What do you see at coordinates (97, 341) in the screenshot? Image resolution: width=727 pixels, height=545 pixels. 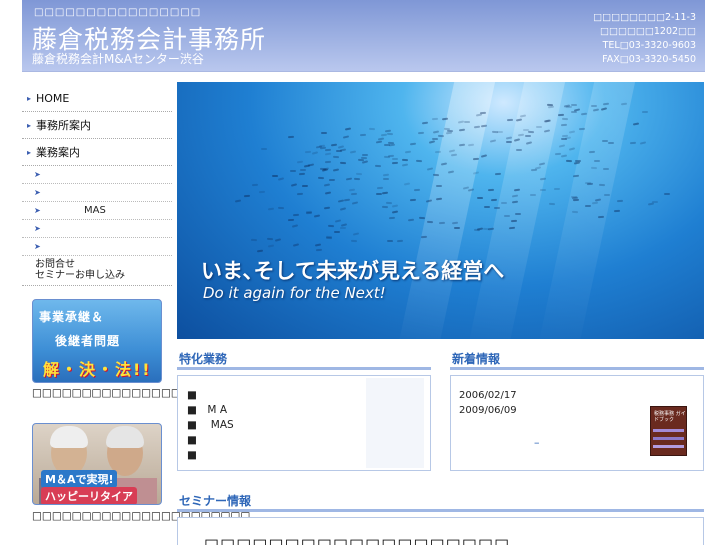 I see `succession-banner: 事業承継＆ 後継者問題 解・決・法!!` at bounding box center [97, 341].